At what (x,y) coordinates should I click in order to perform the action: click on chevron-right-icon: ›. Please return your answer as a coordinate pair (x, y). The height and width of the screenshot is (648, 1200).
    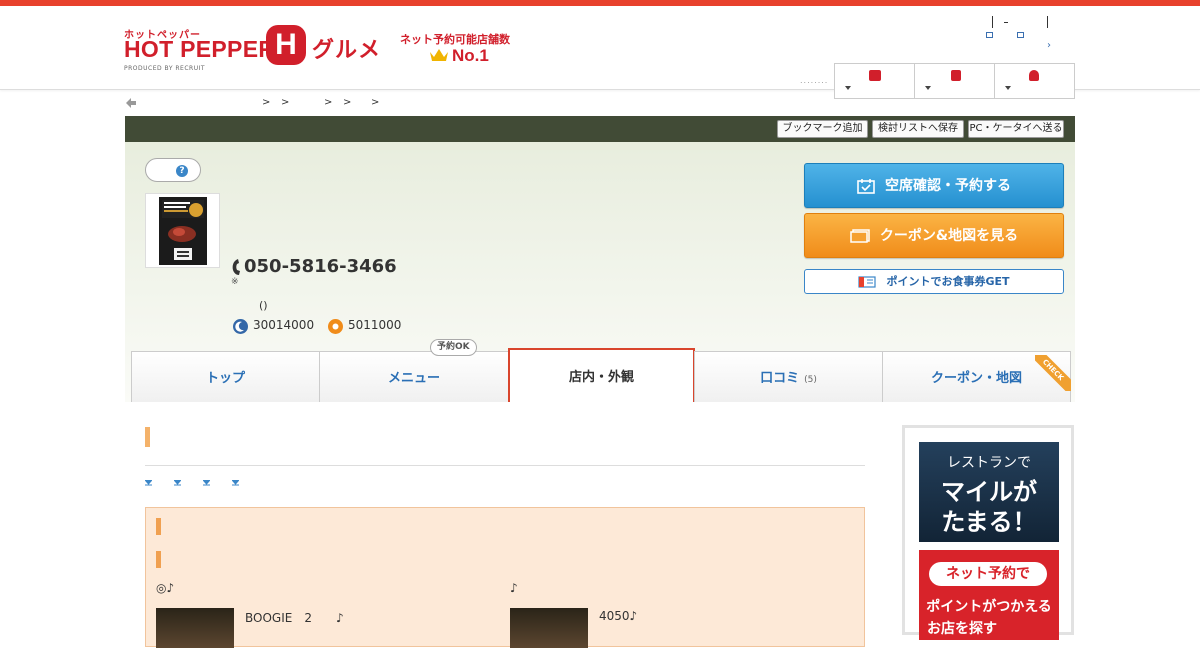
    Looking at the image, I should click on (1049, 45).